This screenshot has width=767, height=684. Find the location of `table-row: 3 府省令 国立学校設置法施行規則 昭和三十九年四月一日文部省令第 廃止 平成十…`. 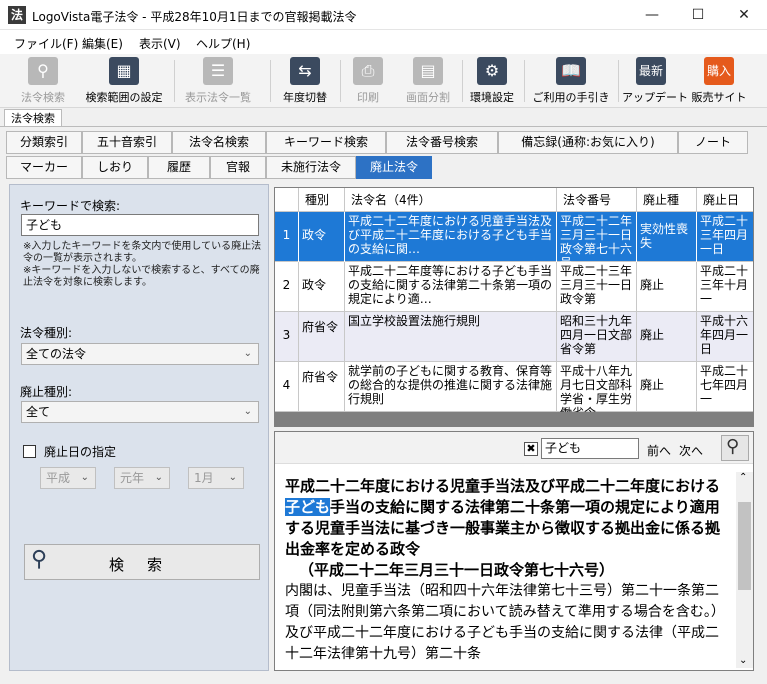

table-row: 3 府省令 国立学校設置法施行規則 昭和三十九年四月一日文部省令第 廃止 平成十… is located at coordinates (514, 337).